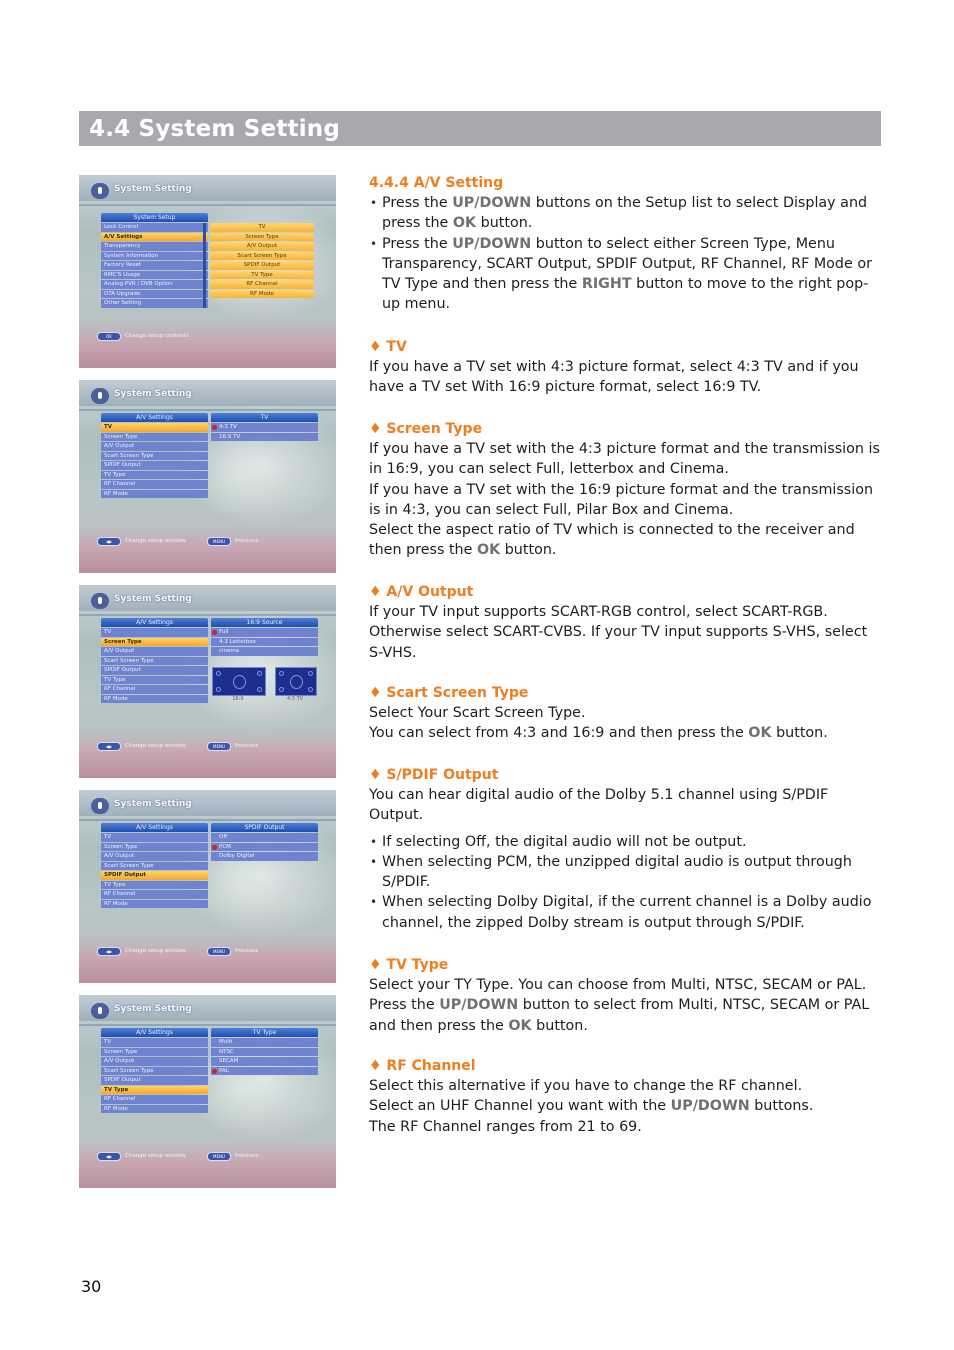 The width and height of the screenshot is (954, 1350). What do you see at coordinates (264, 1051) in the screenshot?
I see `osd-submenu-panel: TV Type Multi NTSC SECAM PAL` at bounding box center [264, 1051].